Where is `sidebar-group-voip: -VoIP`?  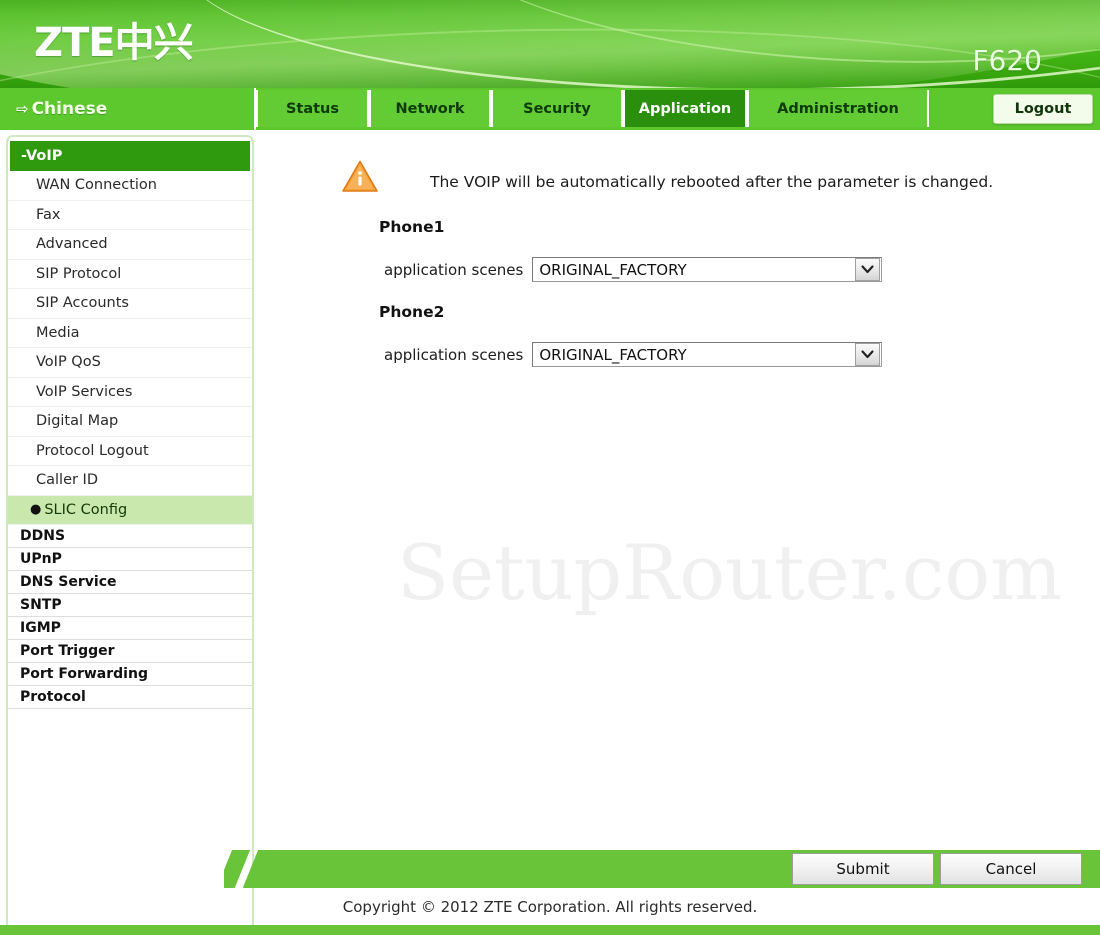 sidebar-group-voip: -VoIP is located at coordinates (130, 156).